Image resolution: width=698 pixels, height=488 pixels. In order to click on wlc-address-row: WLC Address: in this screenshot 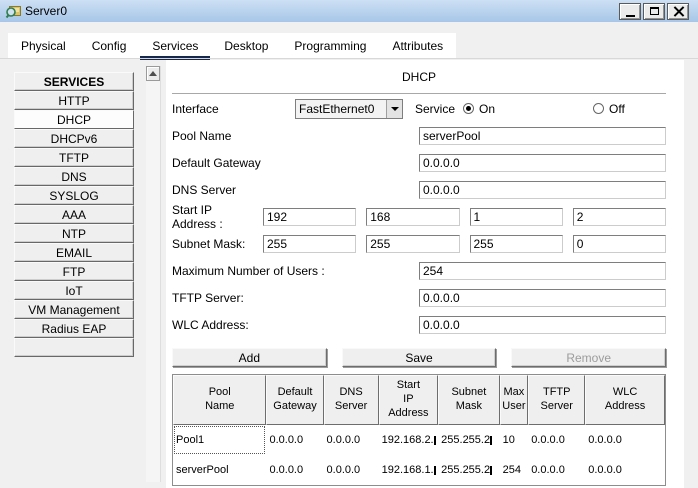, I will do `click(419, 324)`.